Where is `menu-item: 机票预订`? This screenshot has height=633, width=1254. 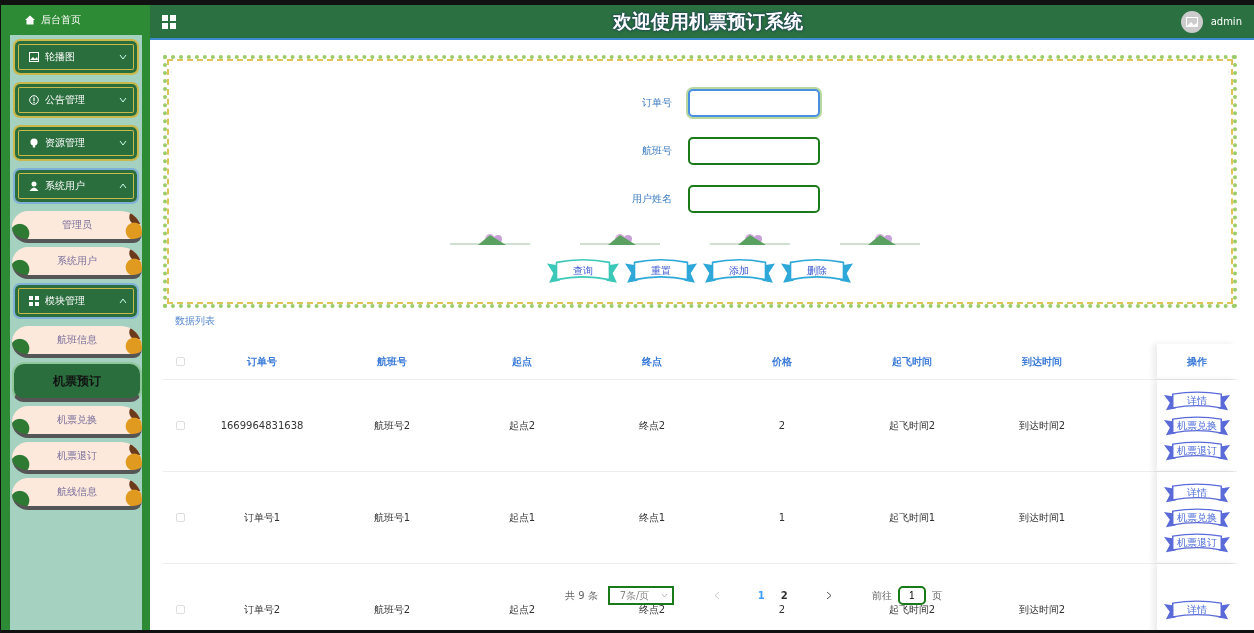 menu-item: 机票预订 is located at coordinates (77, 382).